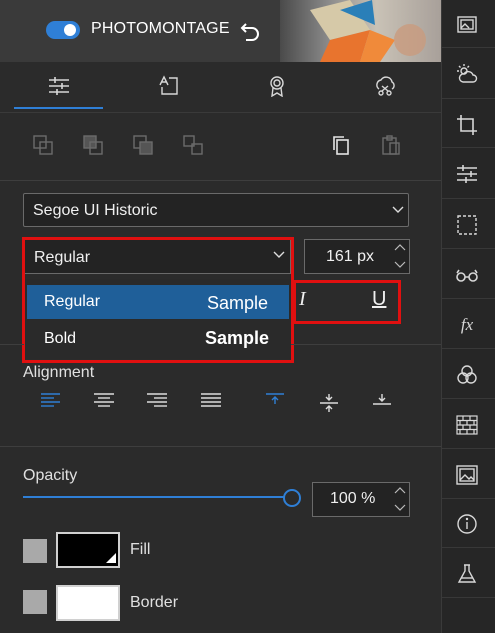  I want to click on font-size-value: 161 px, so click(350, 256).